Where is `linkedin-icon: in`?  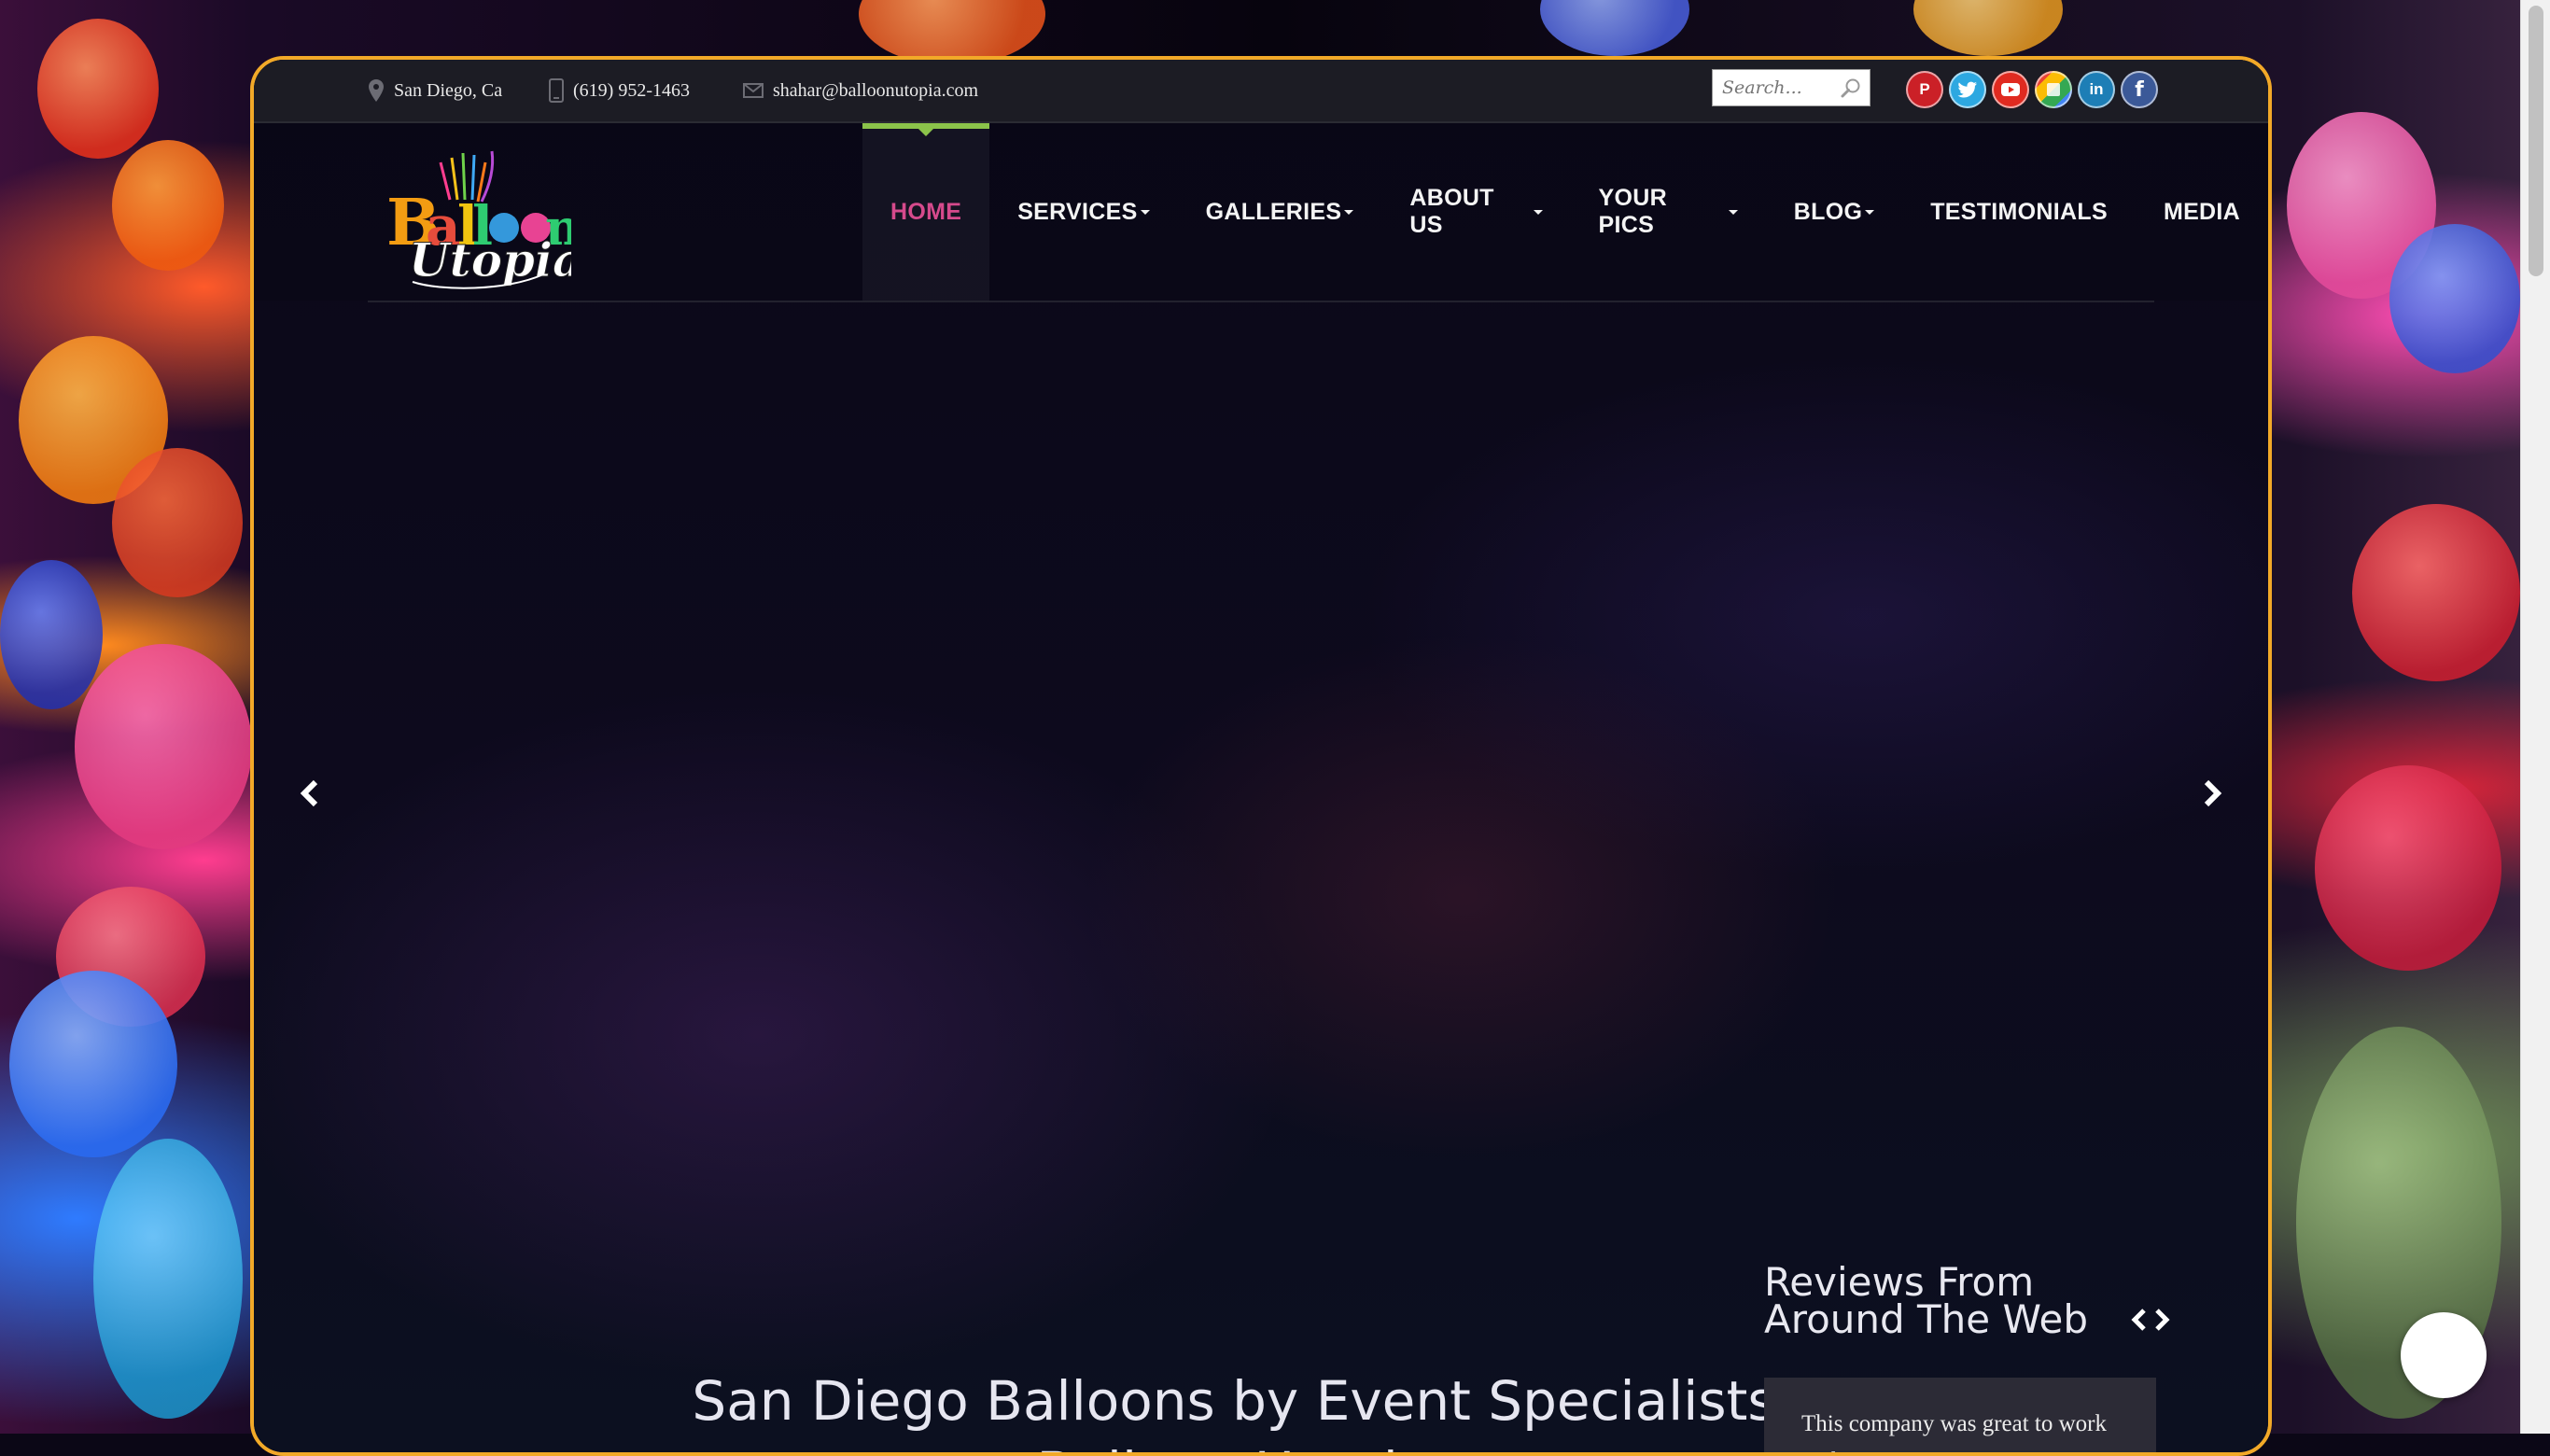 linkedin-icon: in is located at coordinates (2096, 89).